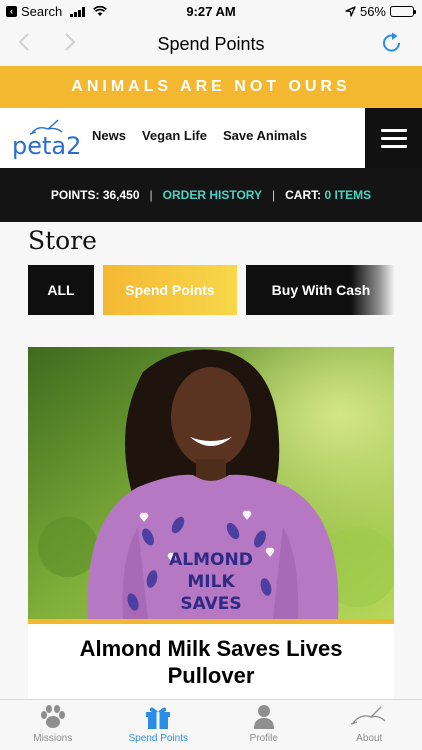 The width and height of the screenshot is (422, 750). I want to click on product-accent-line, so click(211, 621).